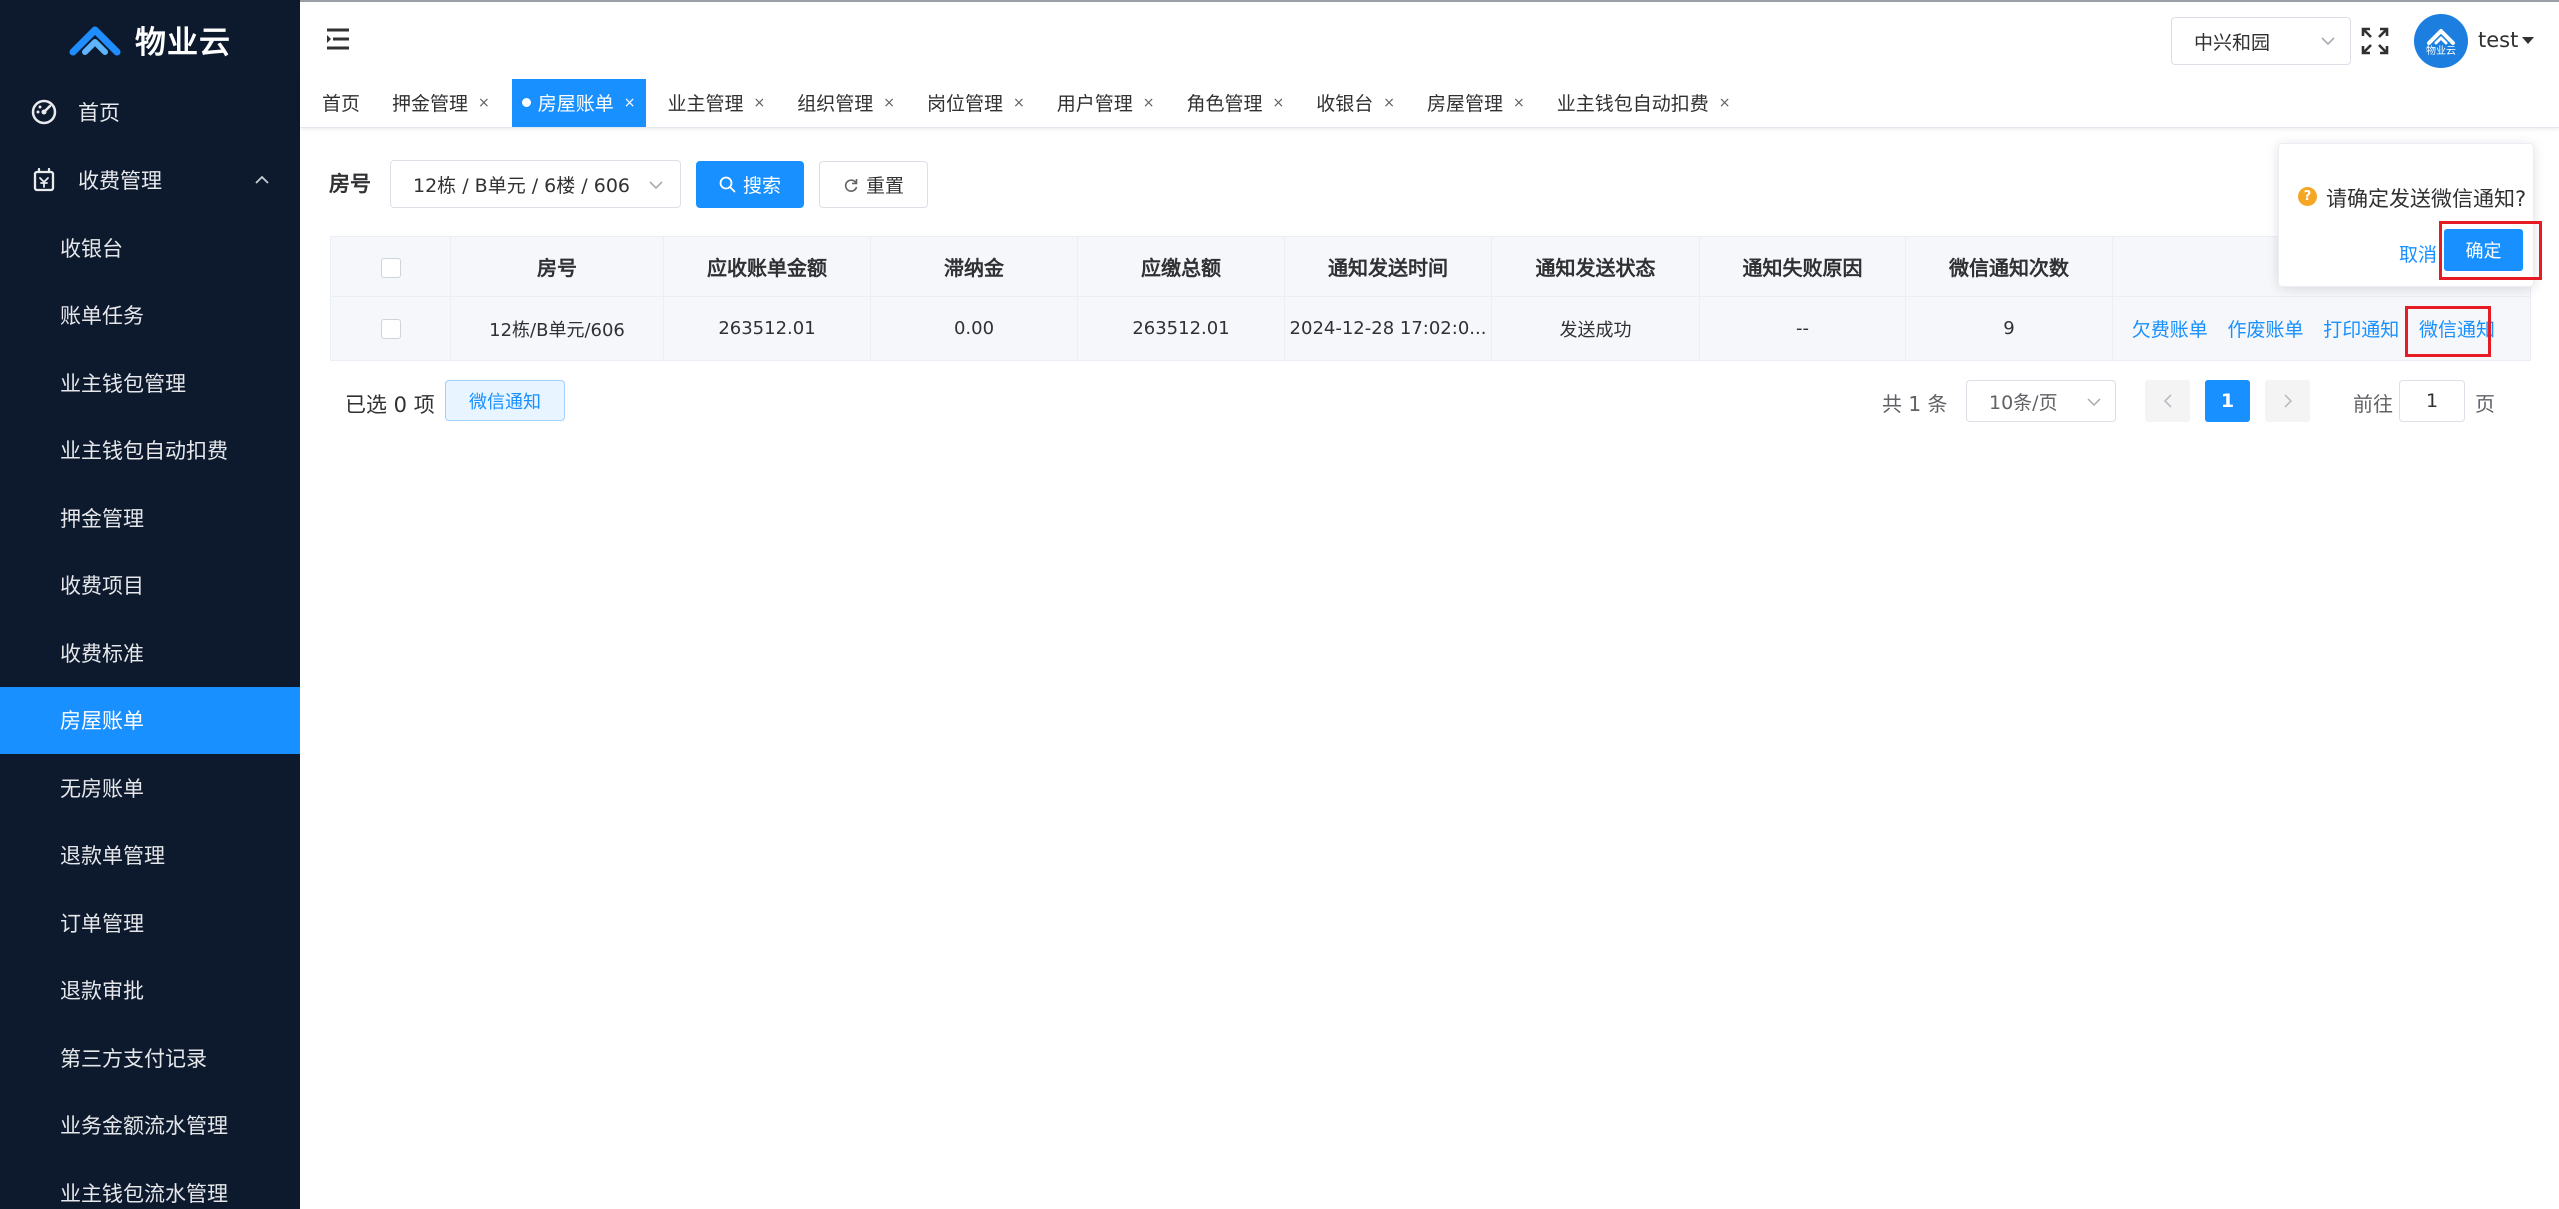 The height and width of the screenshot is (1209, 2559). I want to click on select-all-cell, so click(390, 266).